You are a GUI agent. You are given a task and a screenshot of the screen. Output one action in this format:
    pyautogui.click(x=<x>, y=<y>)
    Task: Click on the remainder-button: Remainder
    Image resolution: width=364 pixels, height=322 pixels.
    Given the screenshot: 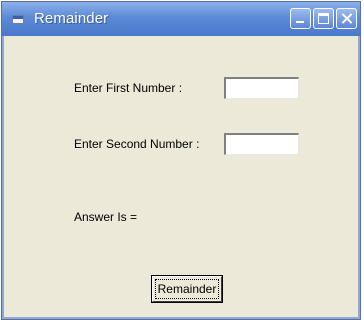 What is the action you would take?
    pyautogui.click(x=187, y=289)
    